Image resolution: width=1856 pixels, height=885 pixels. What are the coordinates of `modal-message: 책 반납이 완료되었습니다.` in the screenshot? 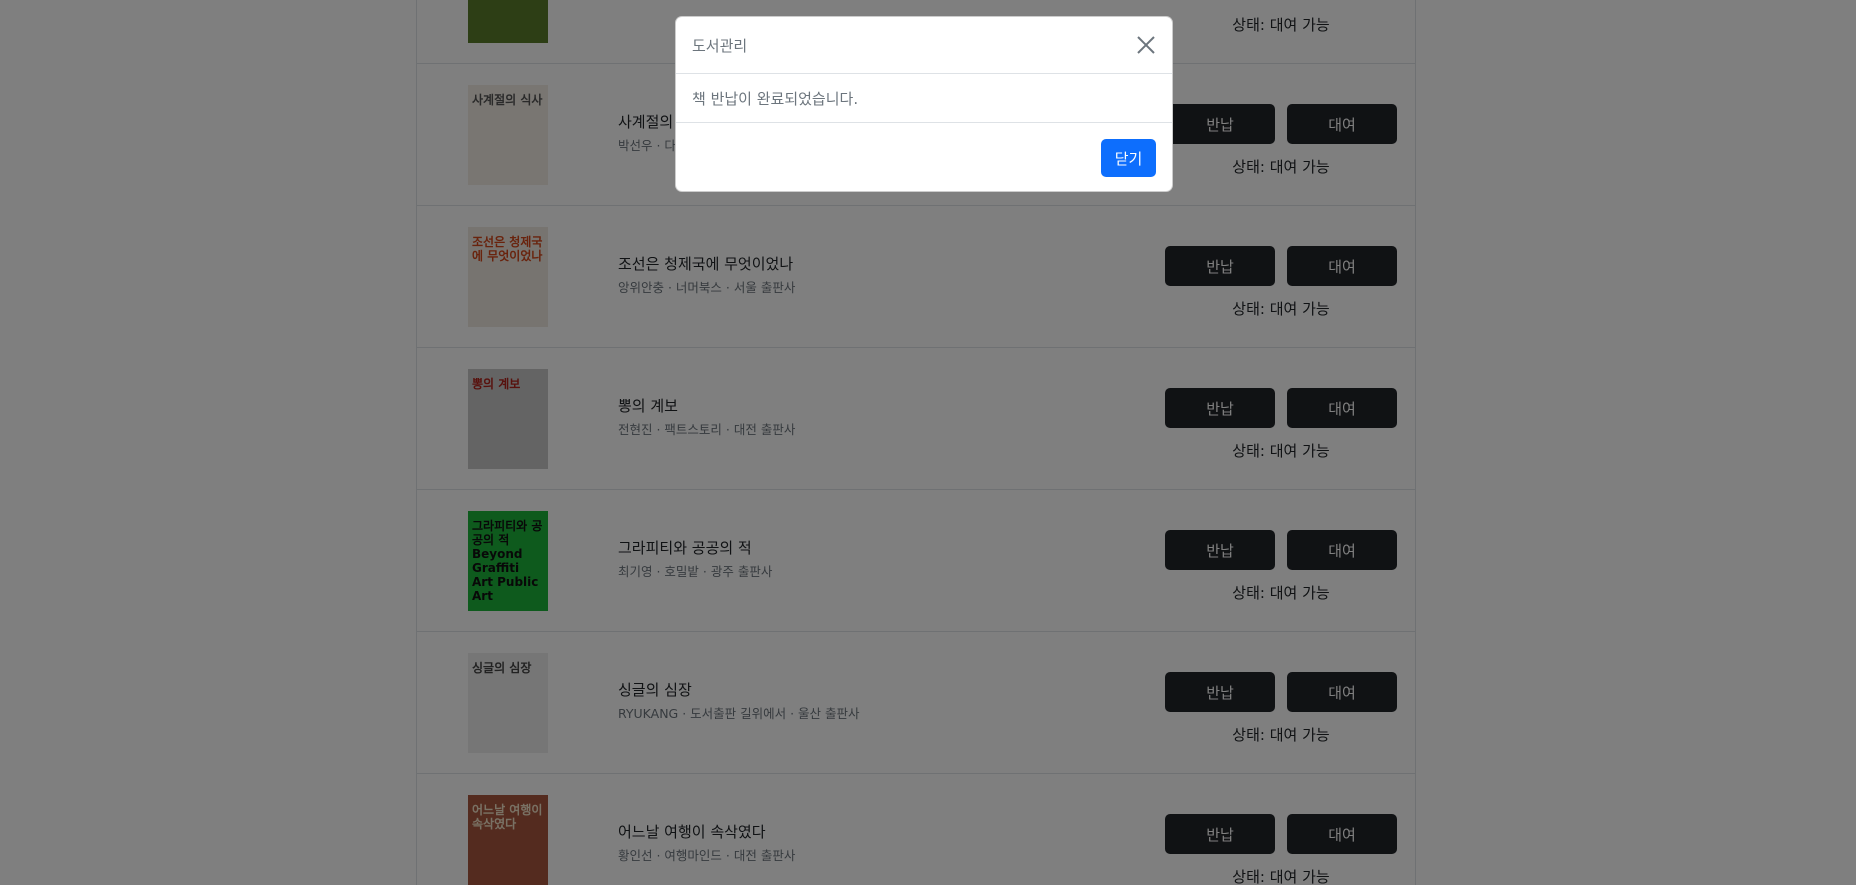 It's located at (775, 99).